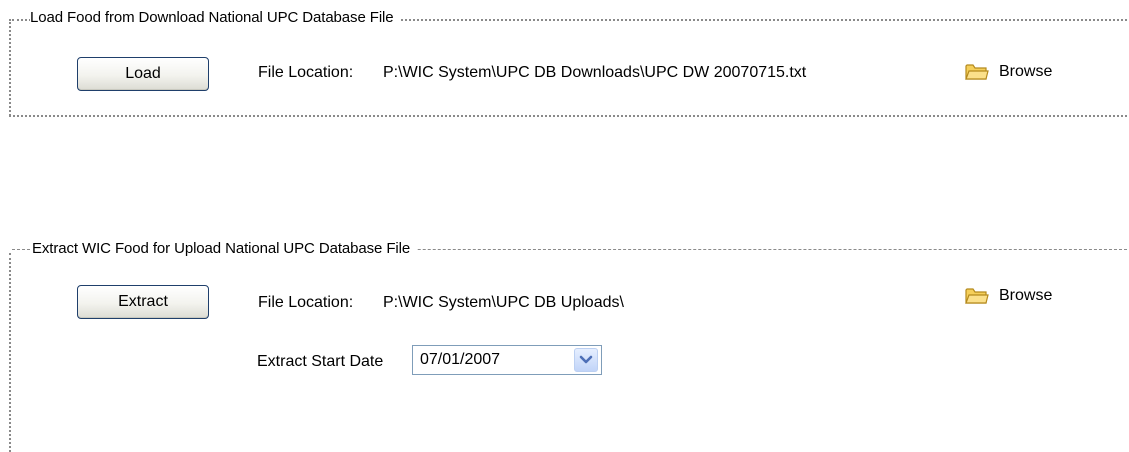  What do you see at coordinates (306, 72) in the screenshot?
I see `load-file-location-label: File Location:` at bounding box center [306, 72].